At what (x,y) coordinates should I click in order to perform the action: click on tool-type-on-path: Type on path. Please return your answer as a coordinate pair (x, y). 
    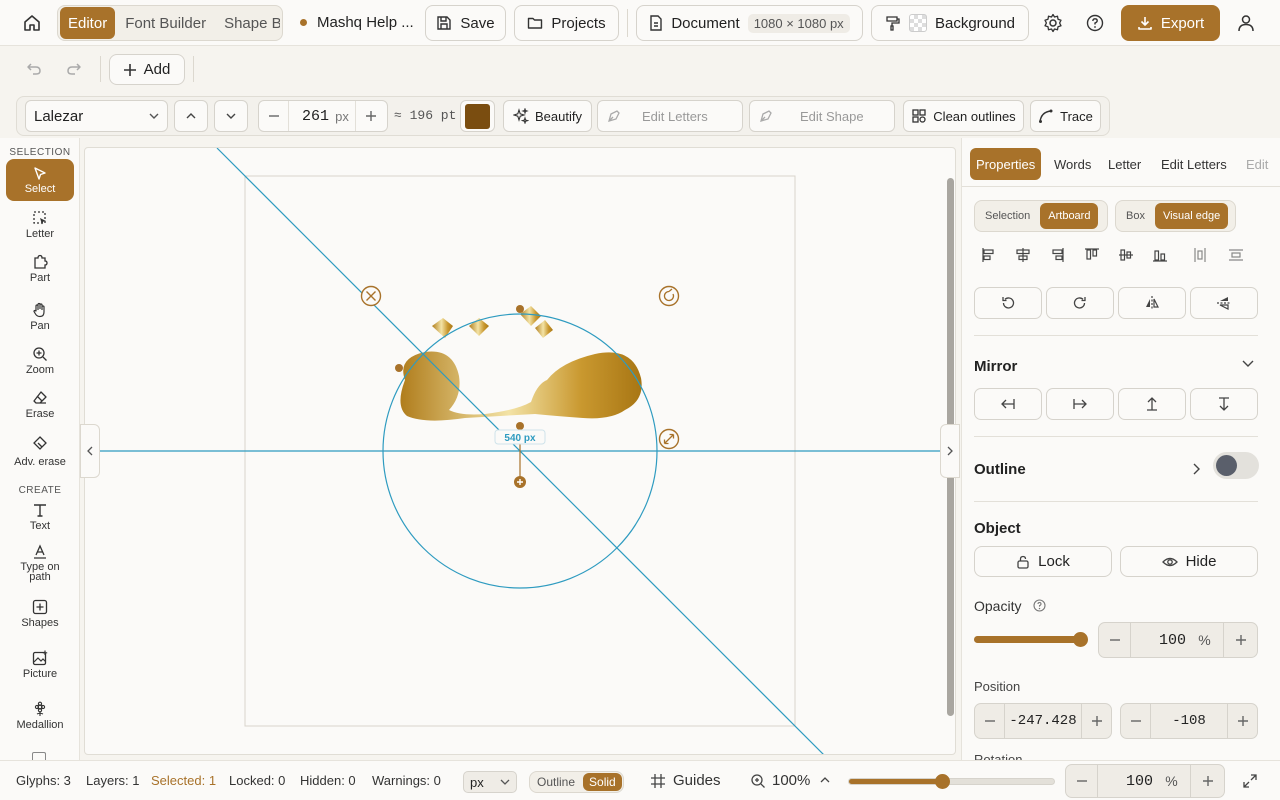
    Looking at the image, I should click on (40, 563).